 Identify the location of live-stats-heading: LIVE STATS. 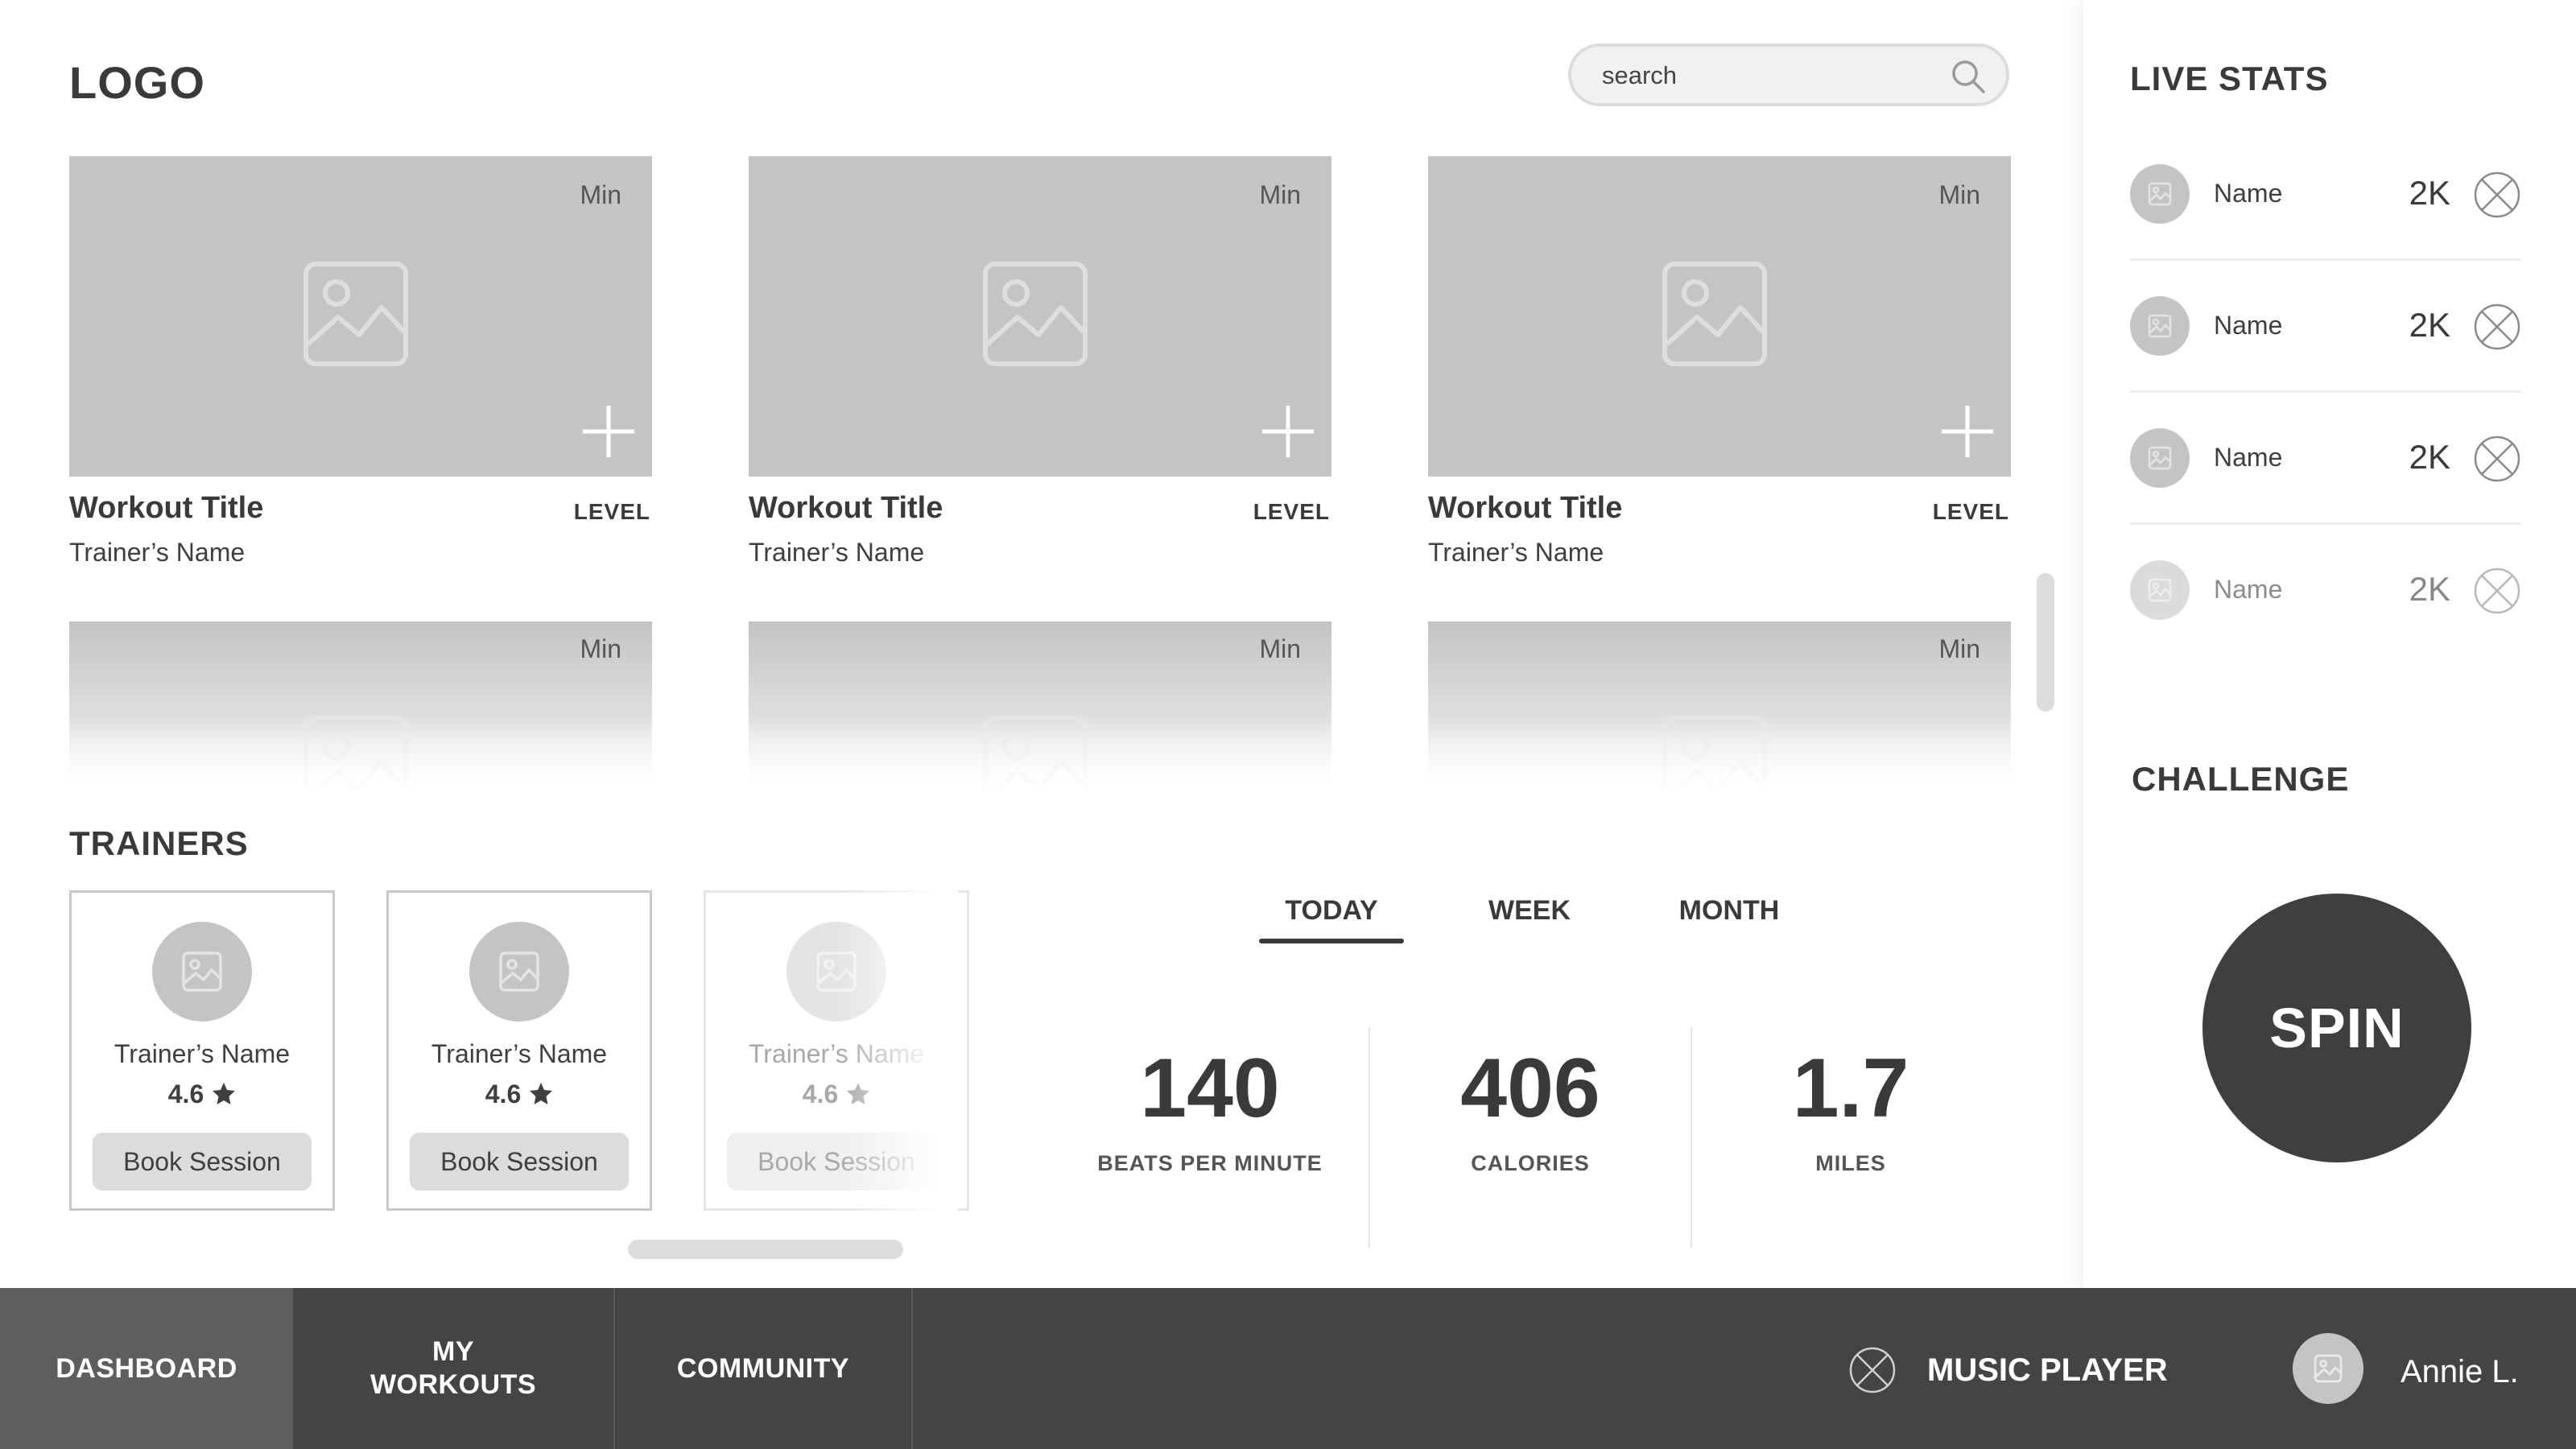
(2229, 78).